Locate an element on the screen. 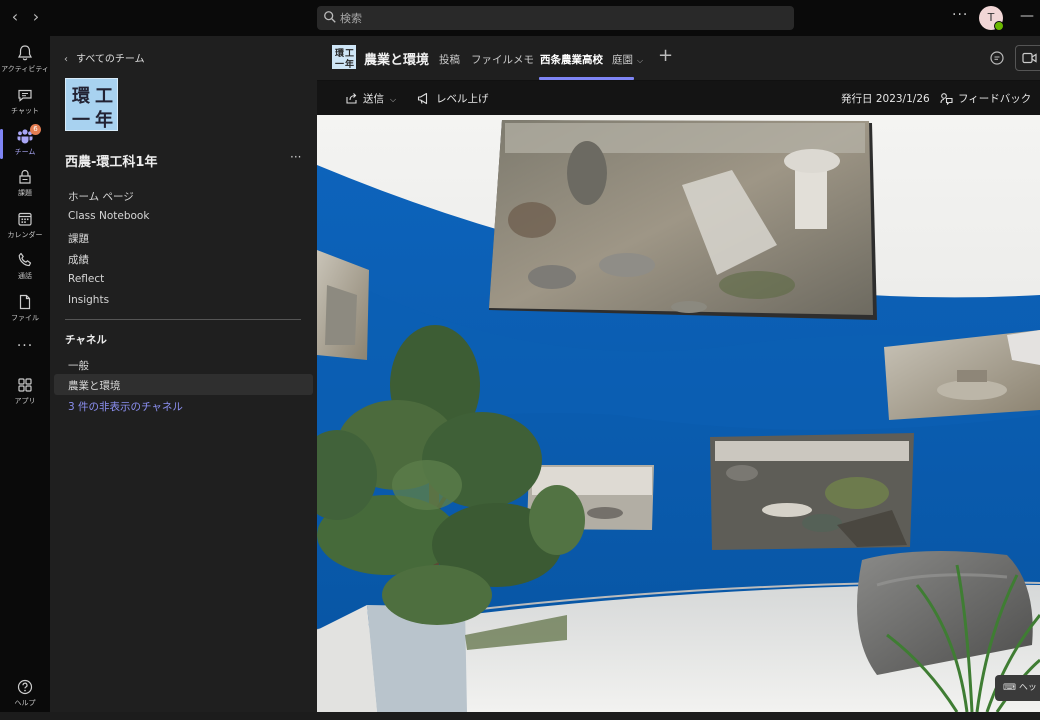 This screenshot has height=720, width=1040. share-icon is located at coordinates (351, 98).